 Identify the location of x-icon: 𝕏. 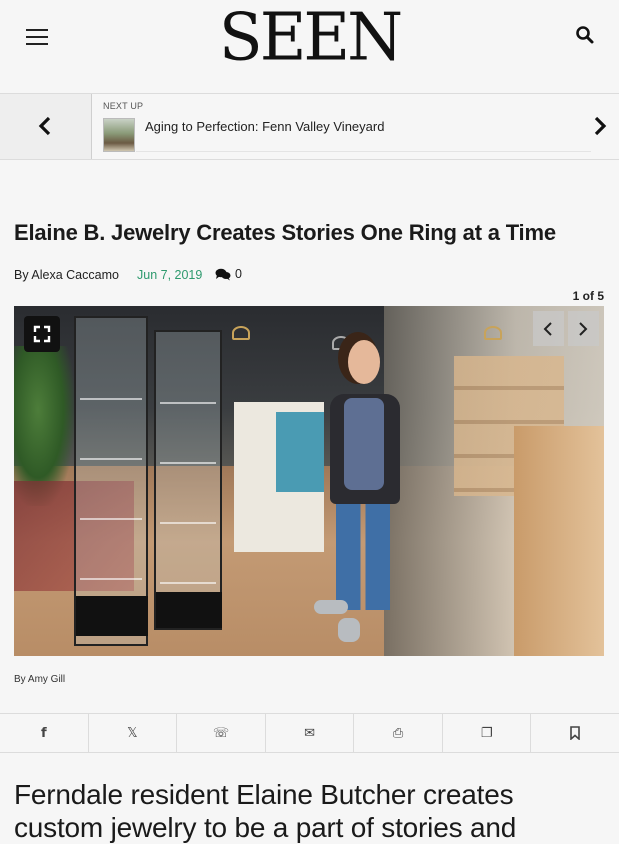
(132, 733).